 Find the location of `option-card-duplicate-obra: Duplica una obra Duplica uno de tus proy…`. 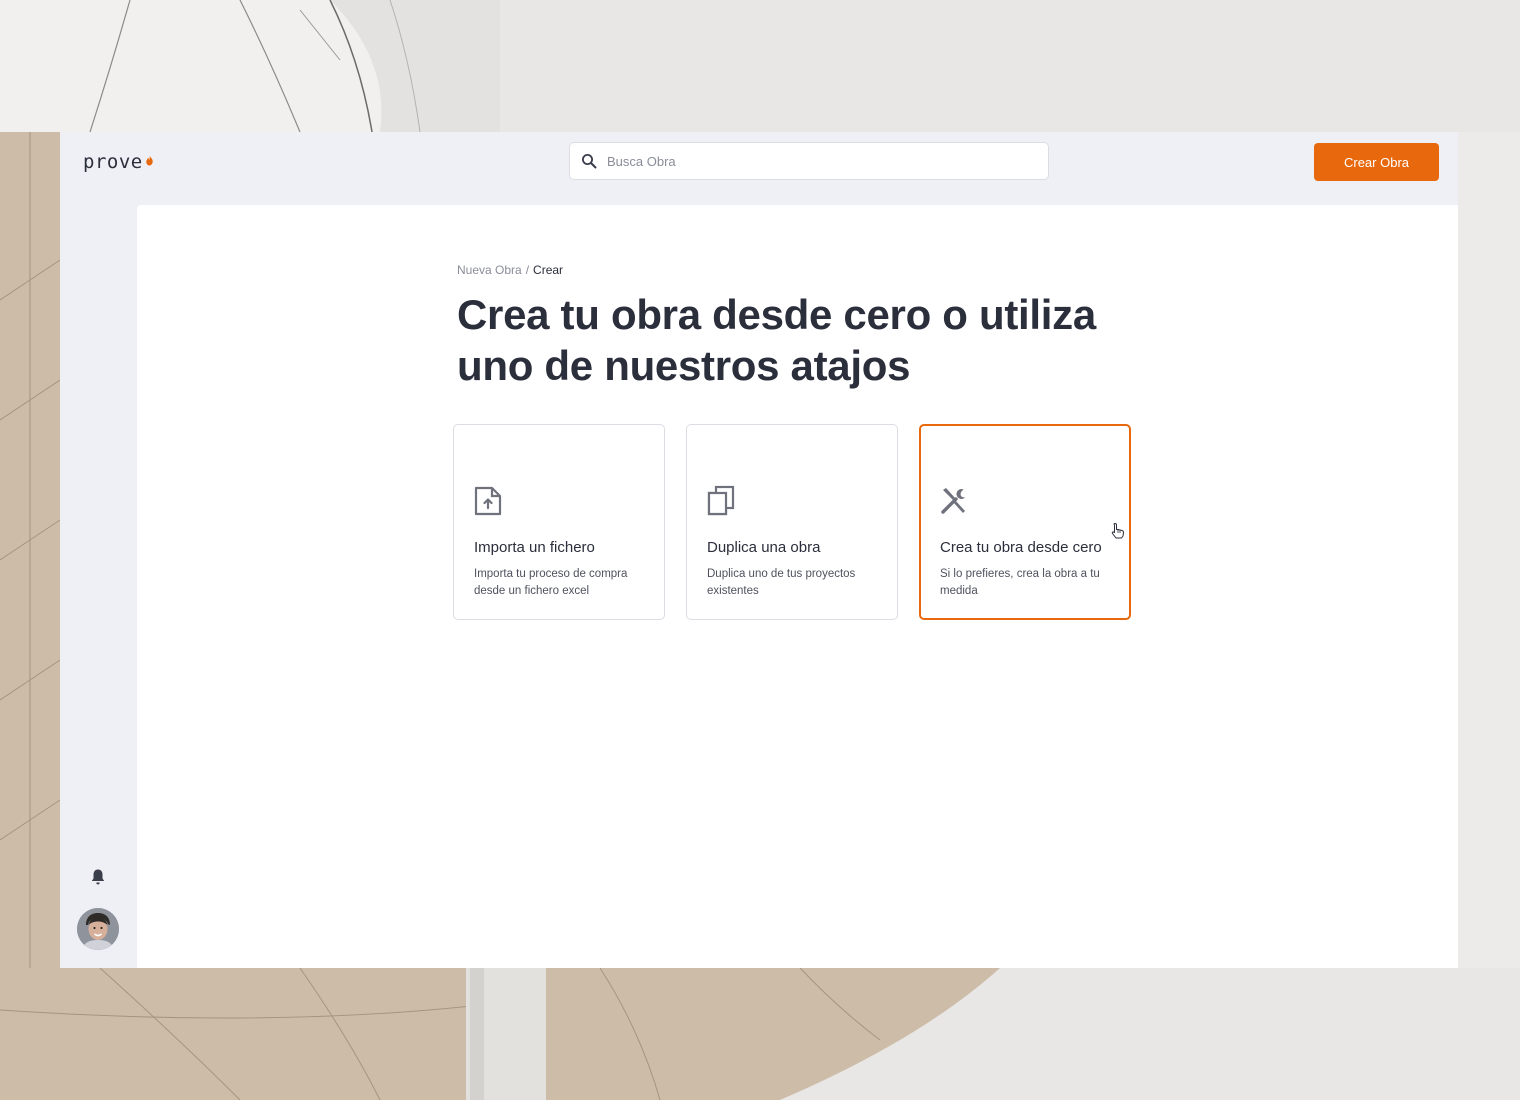

option-card-duplicate-obra: Duplica una obra Duplica uno de tus proy… is located at coordinates (792, 522).